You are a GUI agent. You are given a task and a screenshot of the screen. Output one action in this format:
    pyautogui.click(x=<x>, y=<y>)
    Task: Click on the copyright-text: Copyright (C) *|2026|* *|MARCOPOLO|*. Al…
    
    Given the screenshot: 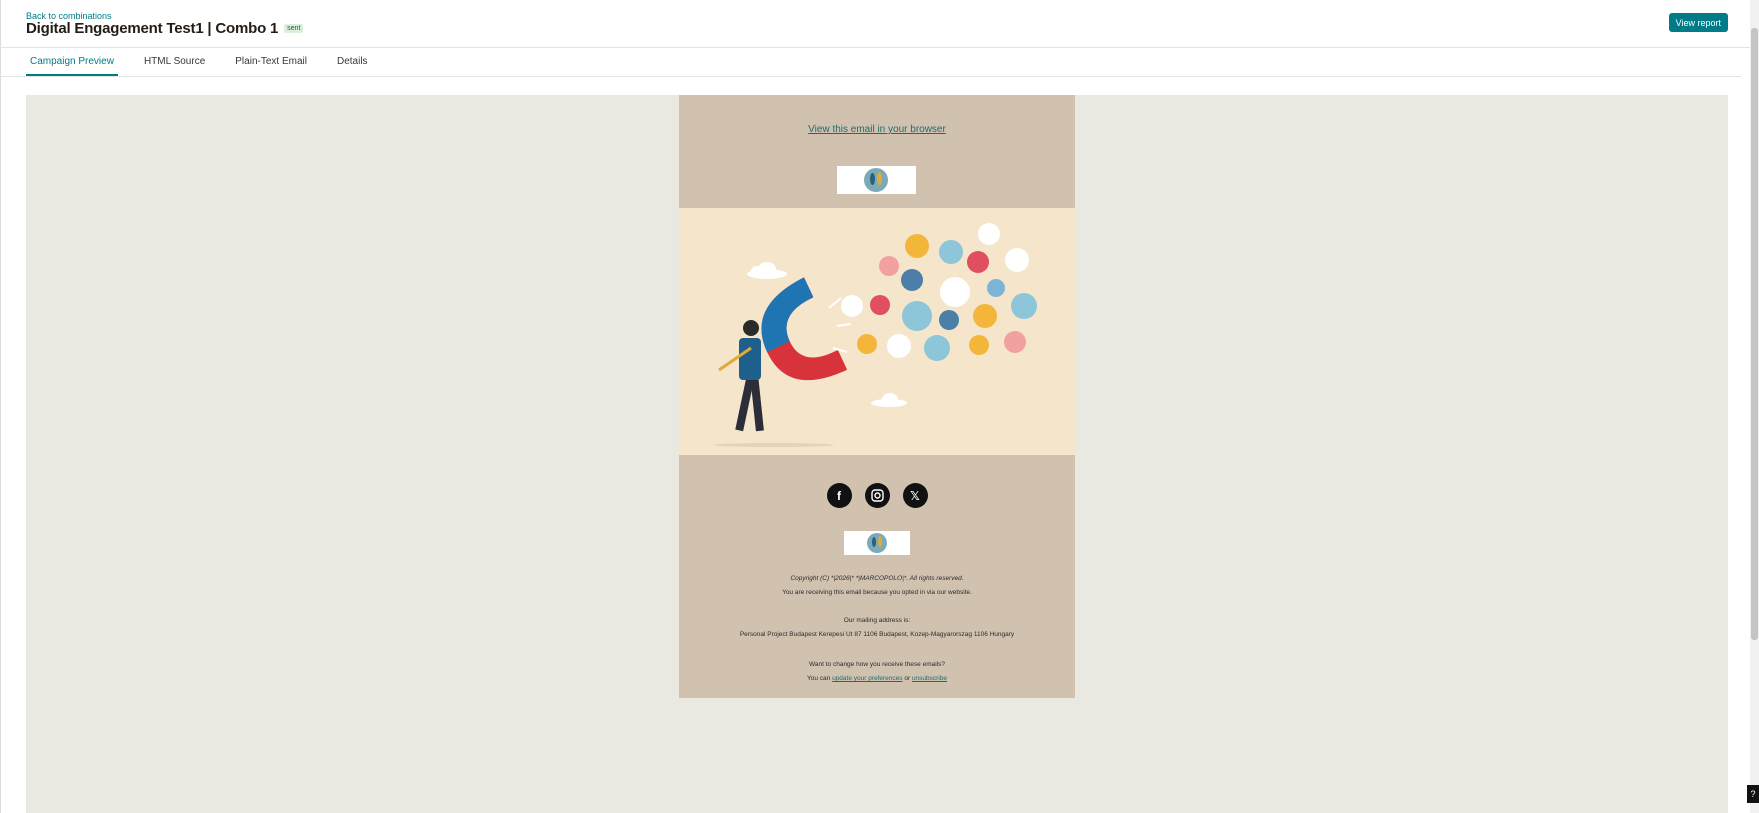 What is the action you would take?
    pyautogui.click(x=877, y=578)
    